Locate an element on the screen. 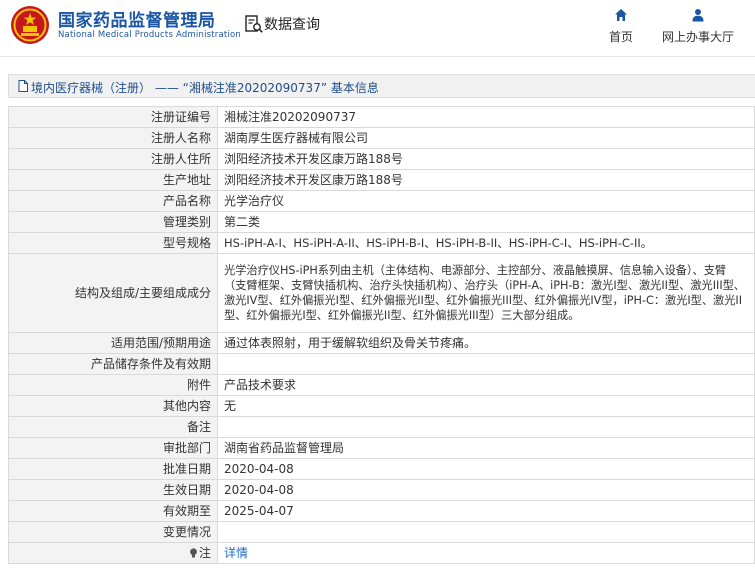 The width and height of the screenshot is (755, 570). field-label: 结构及组成/主要组成成分 is located at coordinates (113, 293).